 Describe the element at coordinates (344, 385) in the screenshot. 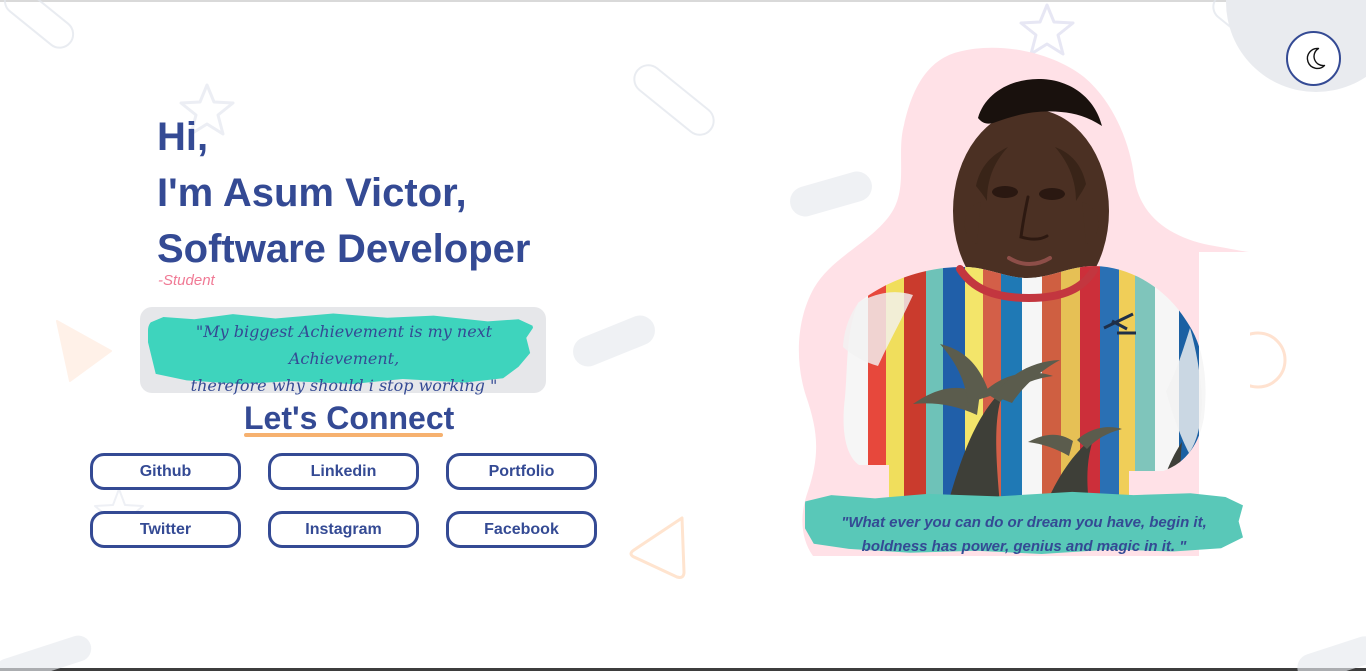

I see `left-quote-line-2: therefore why should i stop working "` at that location.